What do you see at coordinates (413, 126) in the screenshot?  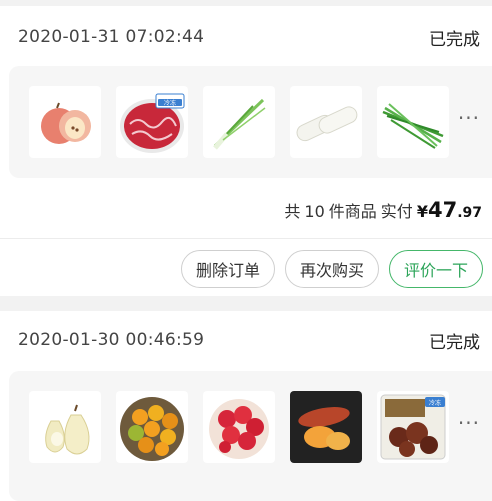 I see `chives-icon` at bounding box center [413, 126].